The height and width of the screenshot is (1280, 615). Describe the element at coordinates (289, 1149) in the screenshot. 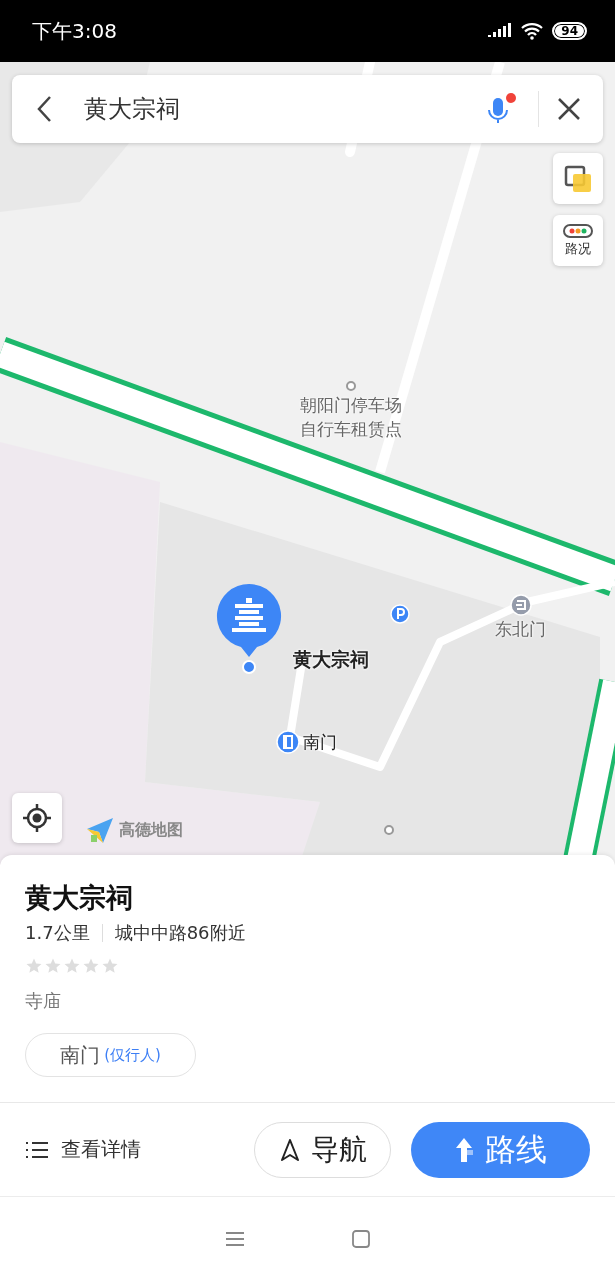

I see `navigation-arrow-icon` at that location.